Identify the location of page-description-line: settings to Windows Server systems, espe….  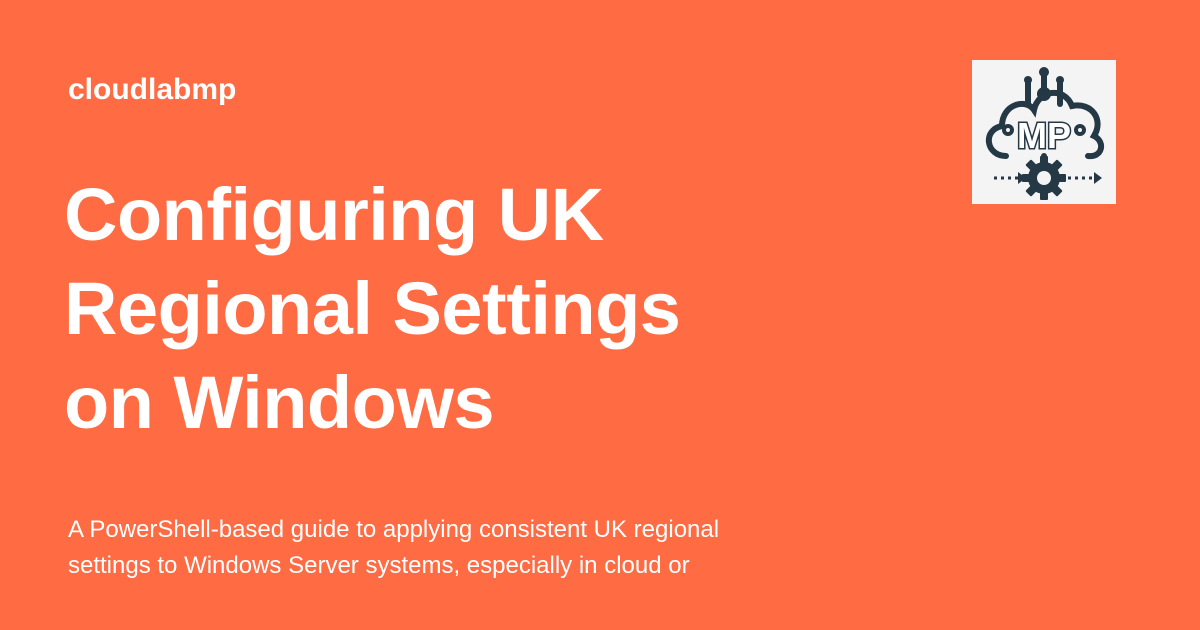
(379, 565).